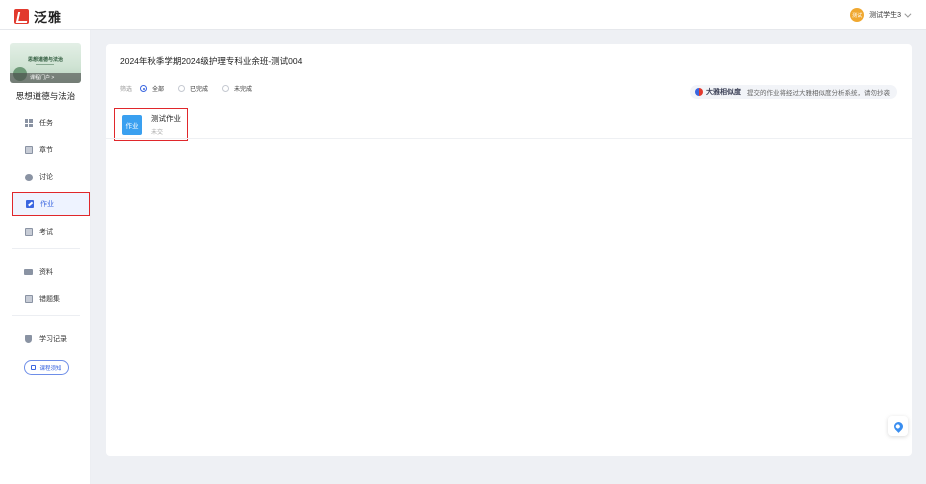 This screenshot has width=926, height=484. What do you see at coordinates (28, 232) in the screenshot?
I see `exam-icon` at bounding box center [28, 232].